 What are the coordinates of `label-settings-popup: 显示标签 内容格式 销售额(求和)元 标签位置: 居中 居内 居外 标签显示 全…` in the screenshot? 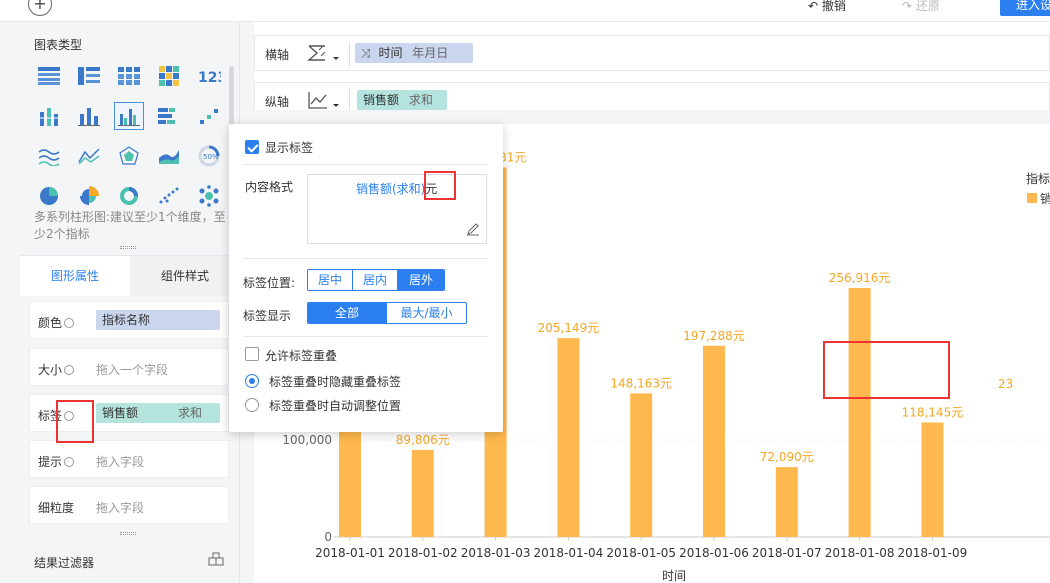 It's located at (366, 278).